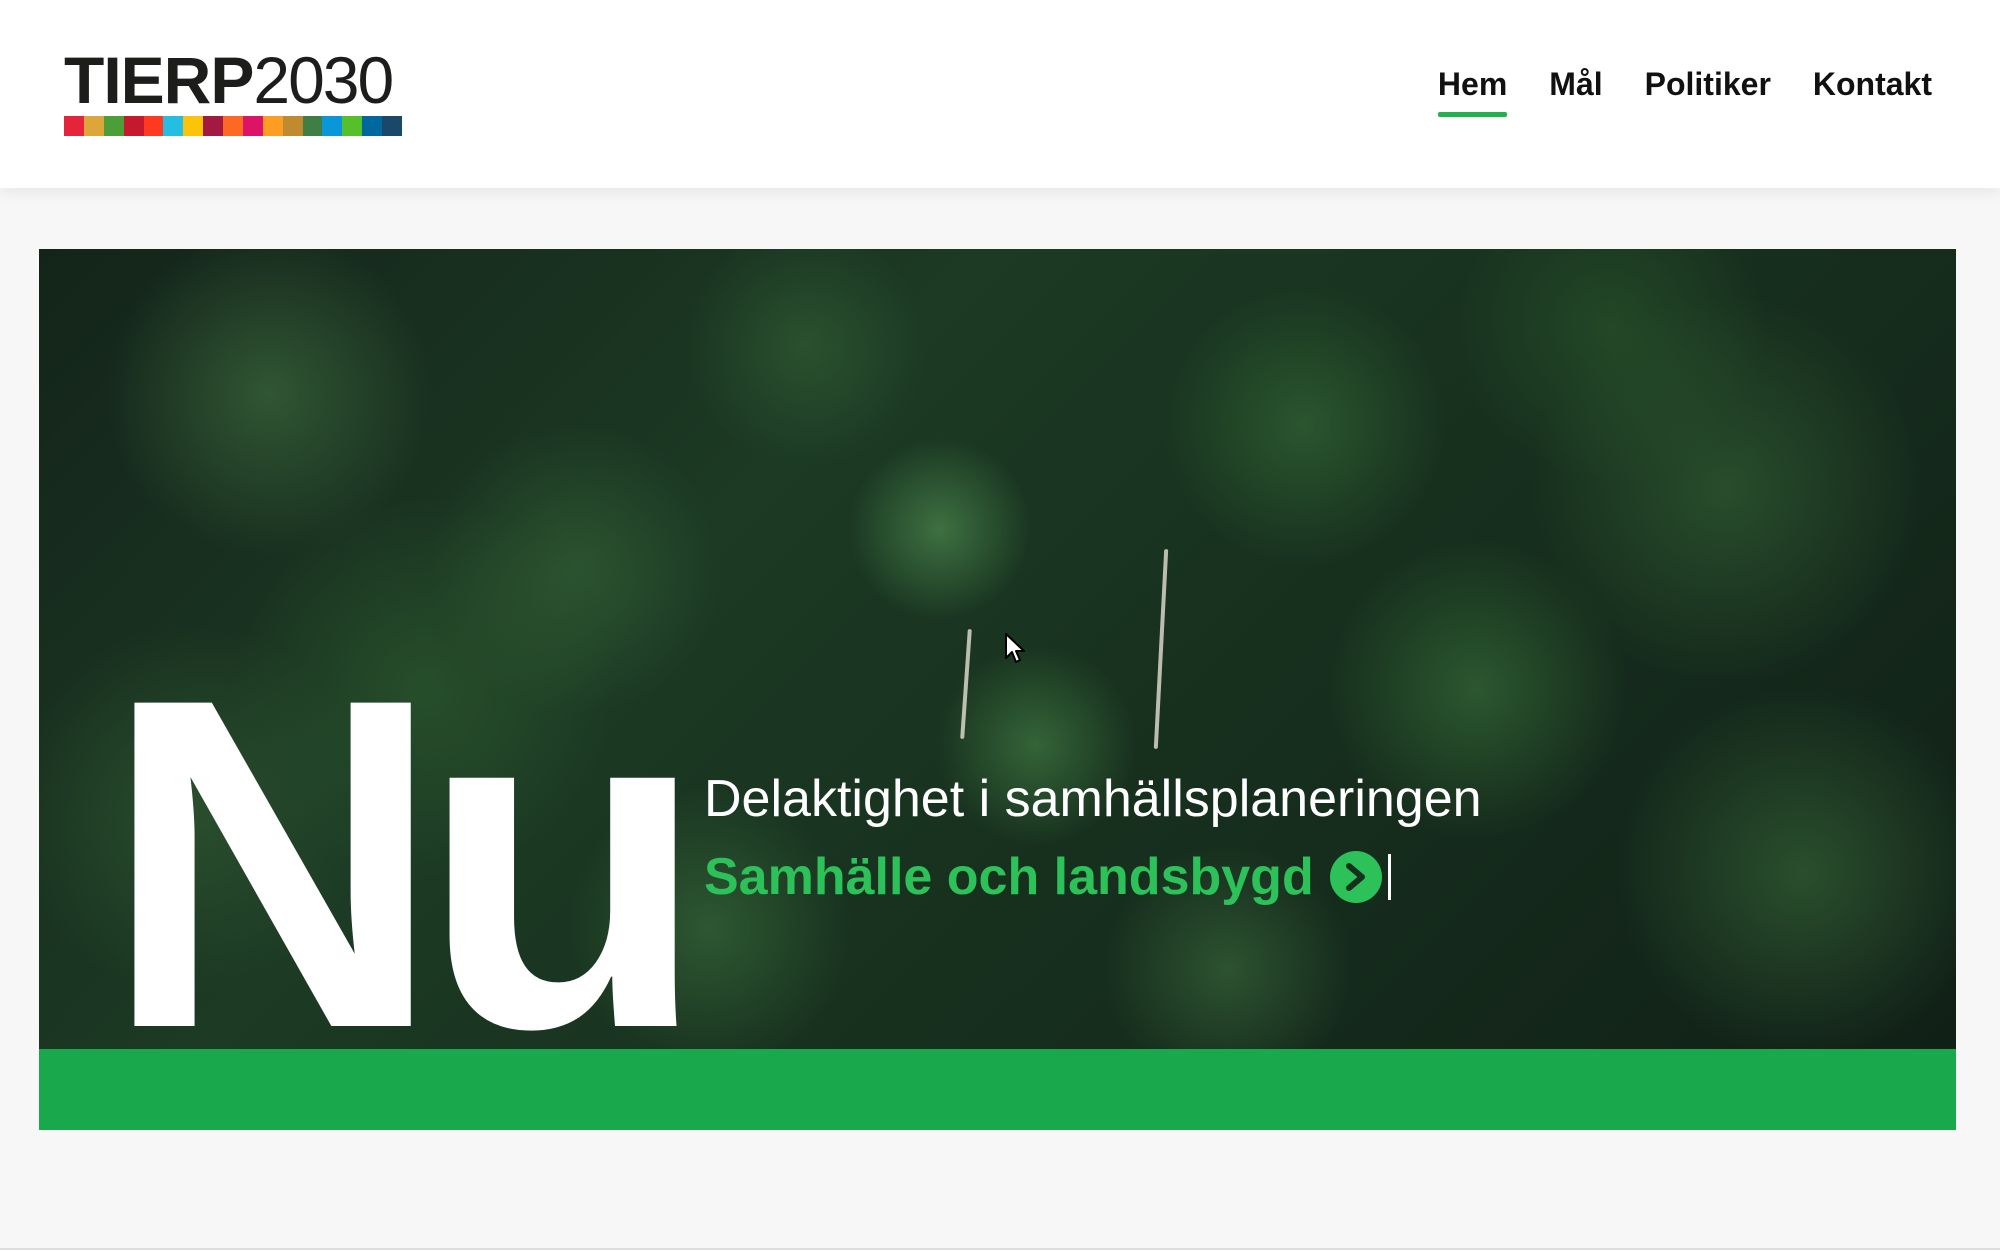  I want to click on nav-item-politiker: Politiker, so click(1708, 91).